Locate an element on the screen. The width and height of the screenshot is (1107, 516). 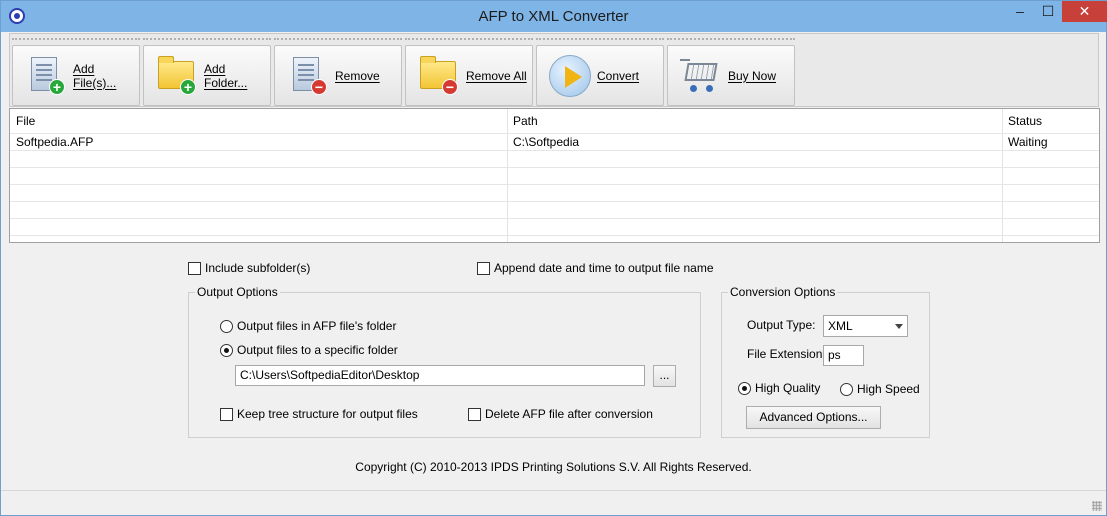
title-bar: AFP to XML Converter – ☐ ✕ is located at coordinates (554, 16).